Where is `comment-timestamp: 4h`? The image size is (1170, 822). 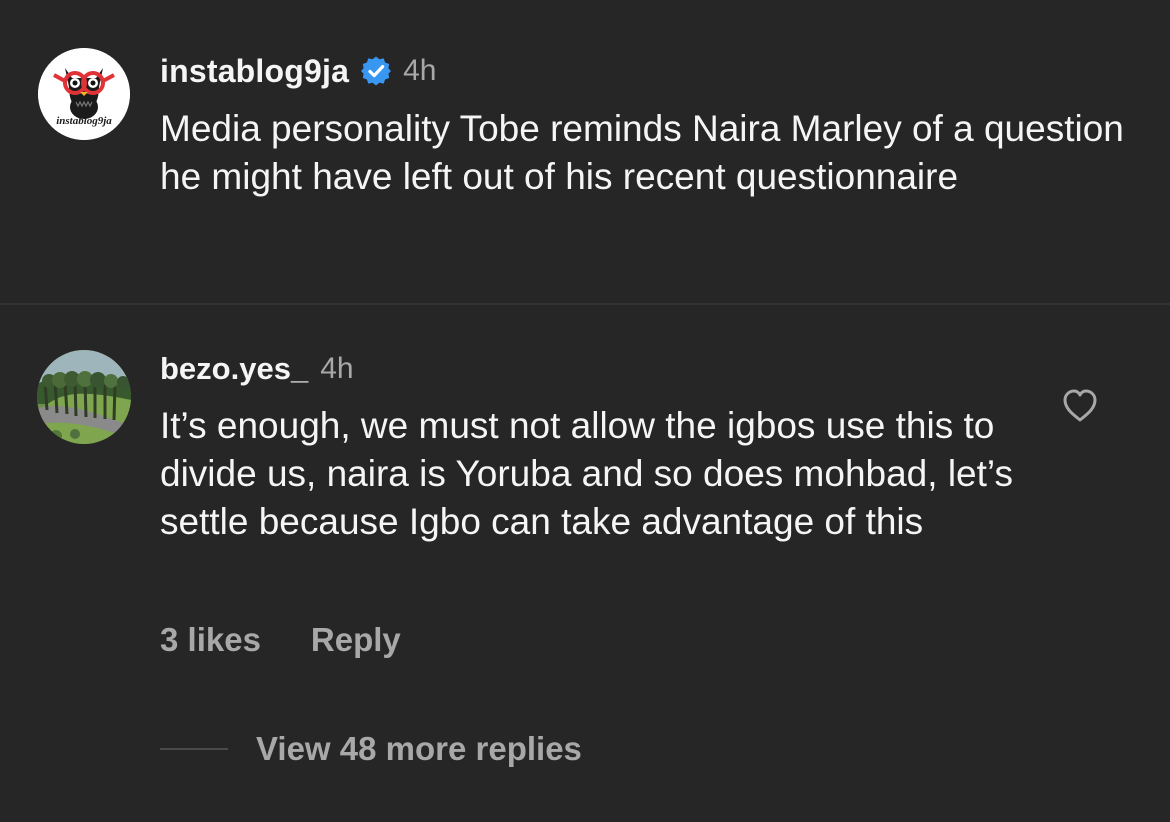
comment-timestamp: 4h is located at coordinates (337, 368).